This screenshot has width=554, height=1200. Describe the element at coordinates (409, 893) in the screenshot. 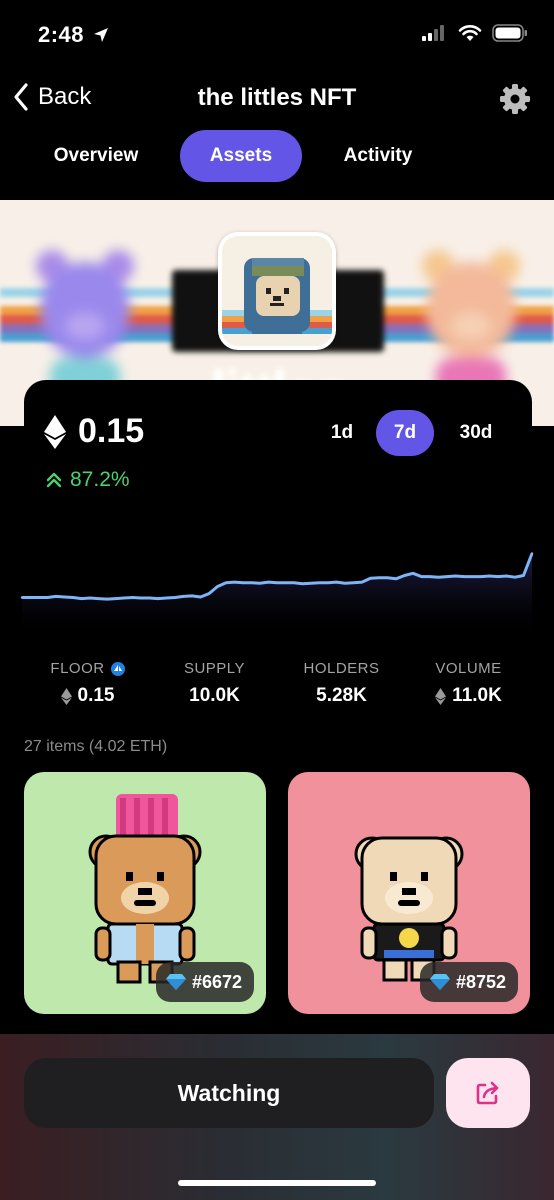

I see `nft-card: #8752` at that location.